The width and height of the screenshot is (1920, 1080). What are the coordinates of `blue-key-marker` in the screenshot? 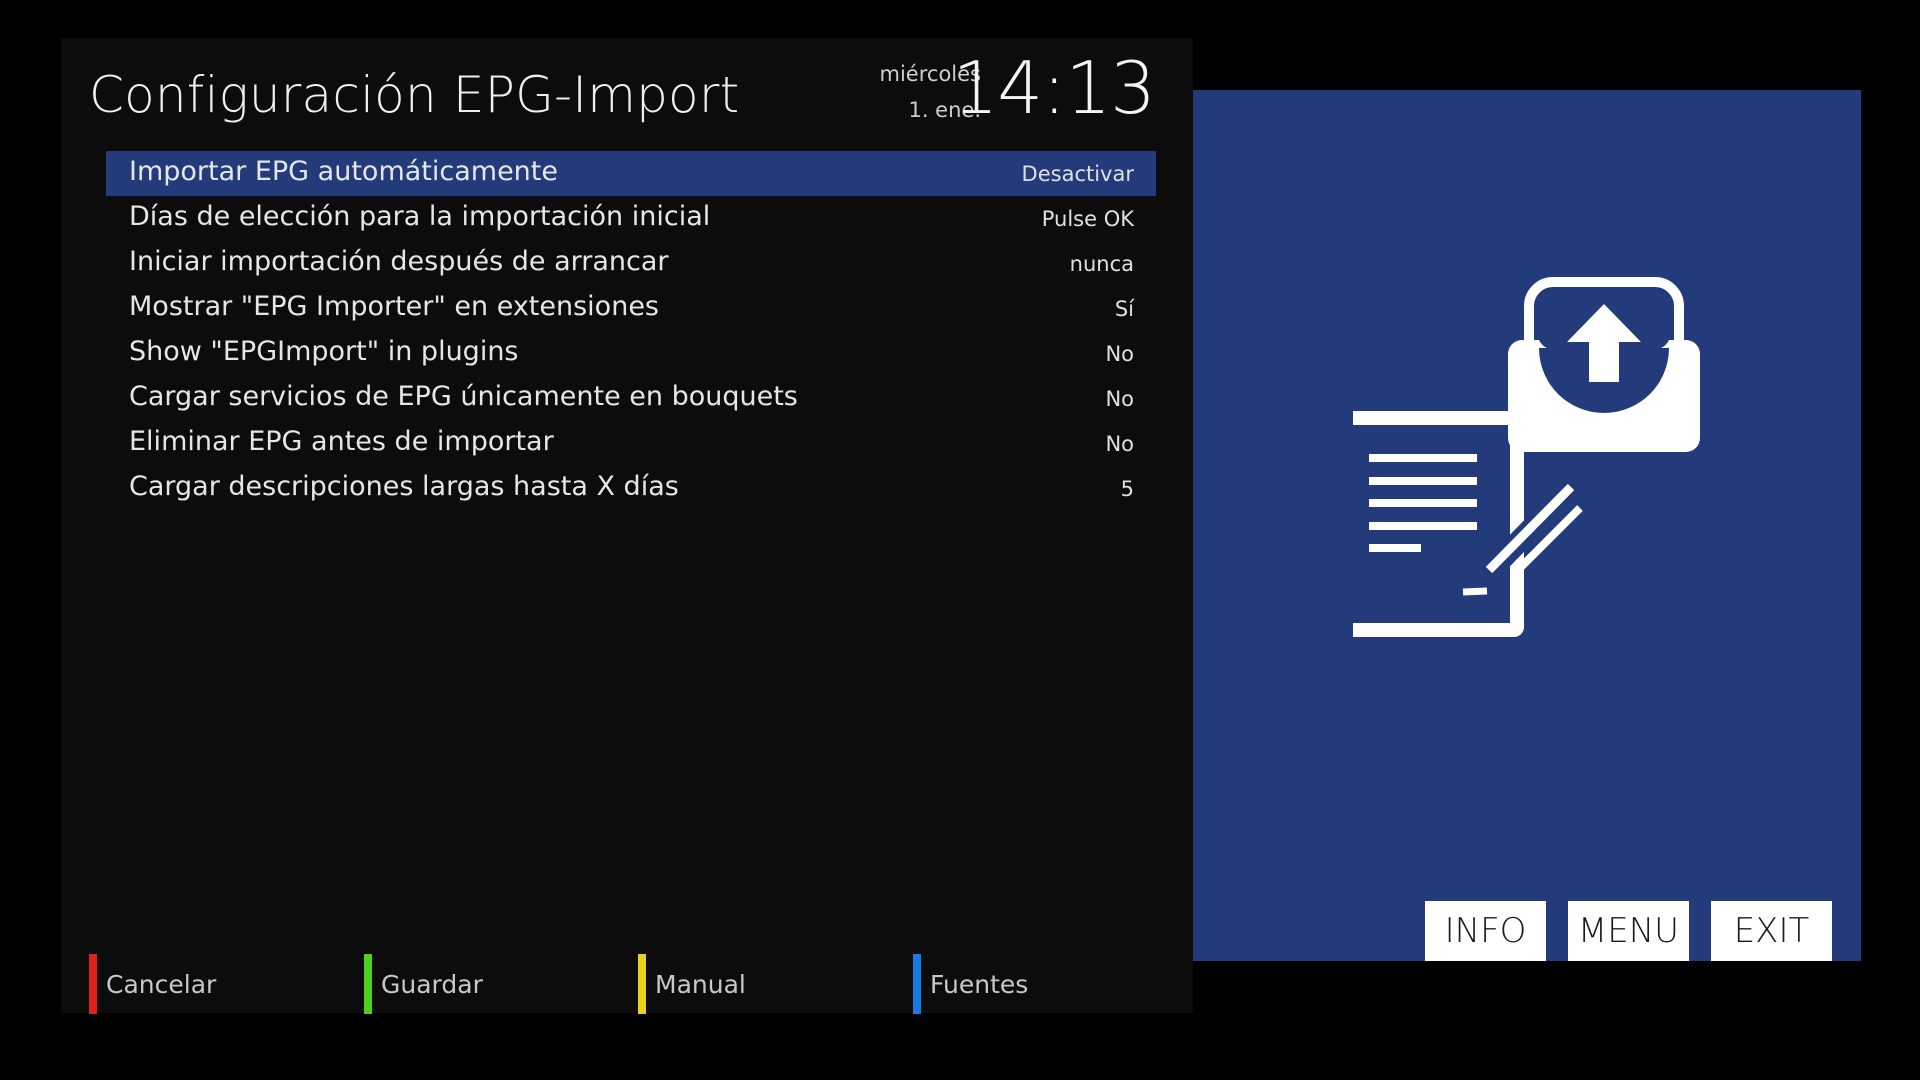 It's located at (917, 984).